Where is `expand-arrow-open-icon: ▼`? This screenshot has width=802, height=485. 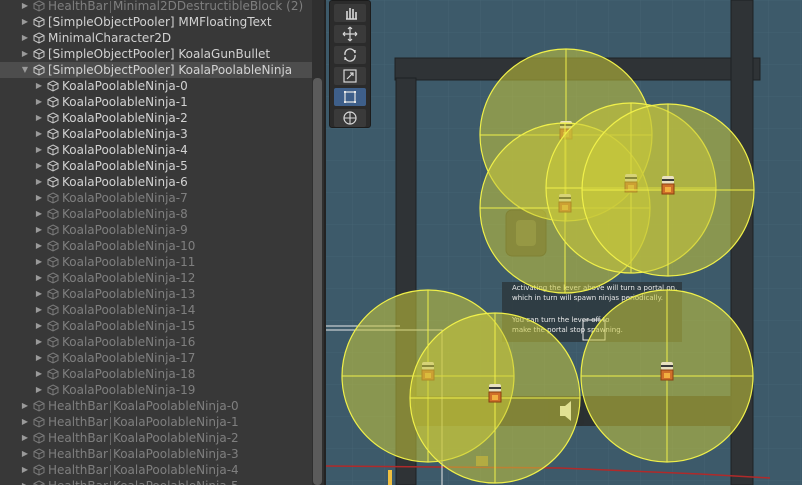
expand-arrow-open-icon: ▼ is located at coordinates (25, 70).